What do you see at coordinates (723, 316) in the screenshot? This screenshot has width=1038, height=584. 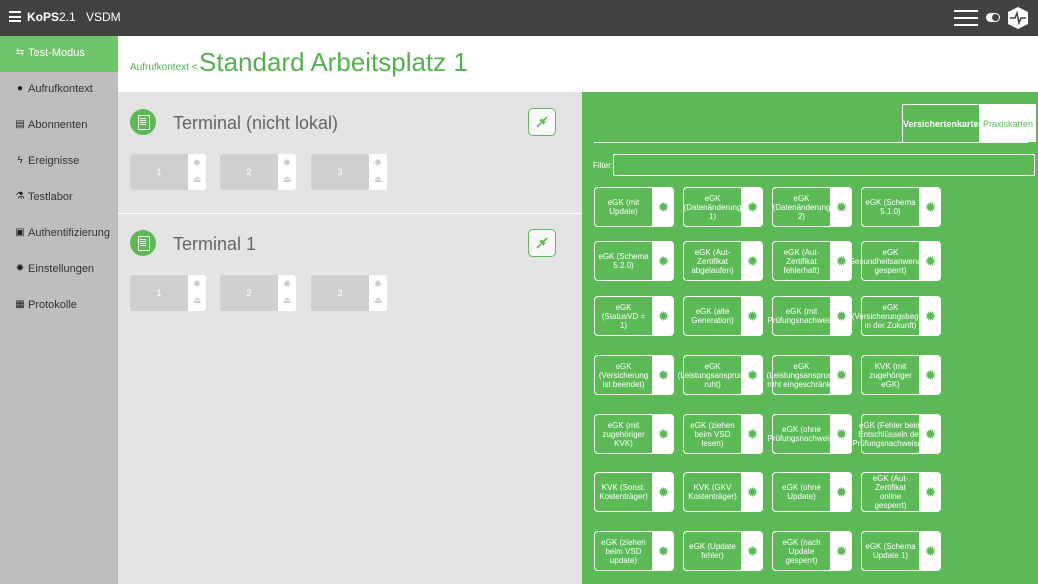 I see `card-item: eGK (alte Generation) ✹` at bounding box center [723, 316].